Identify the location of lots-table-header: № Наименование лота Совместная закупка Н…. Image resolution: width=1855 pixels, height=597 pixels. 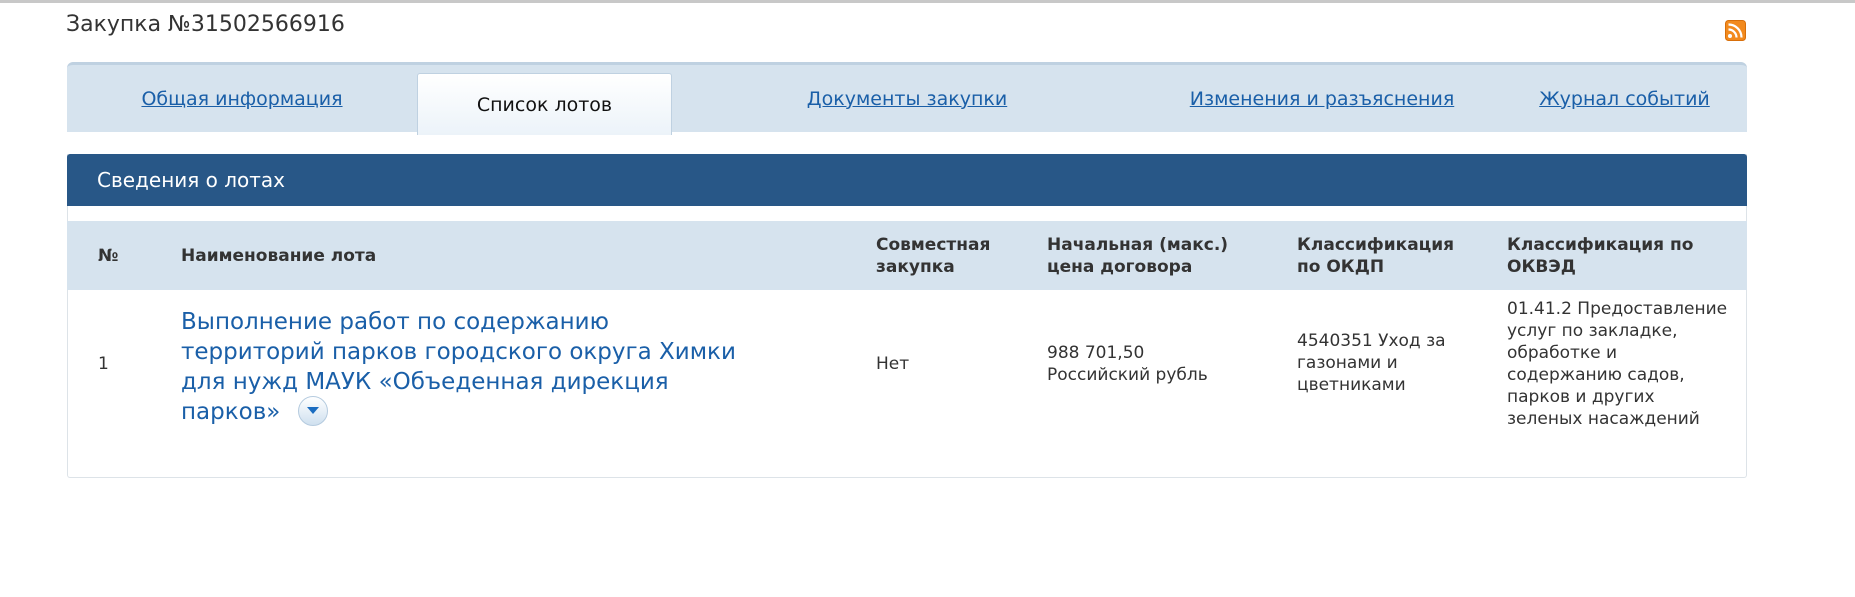
(907, 255).